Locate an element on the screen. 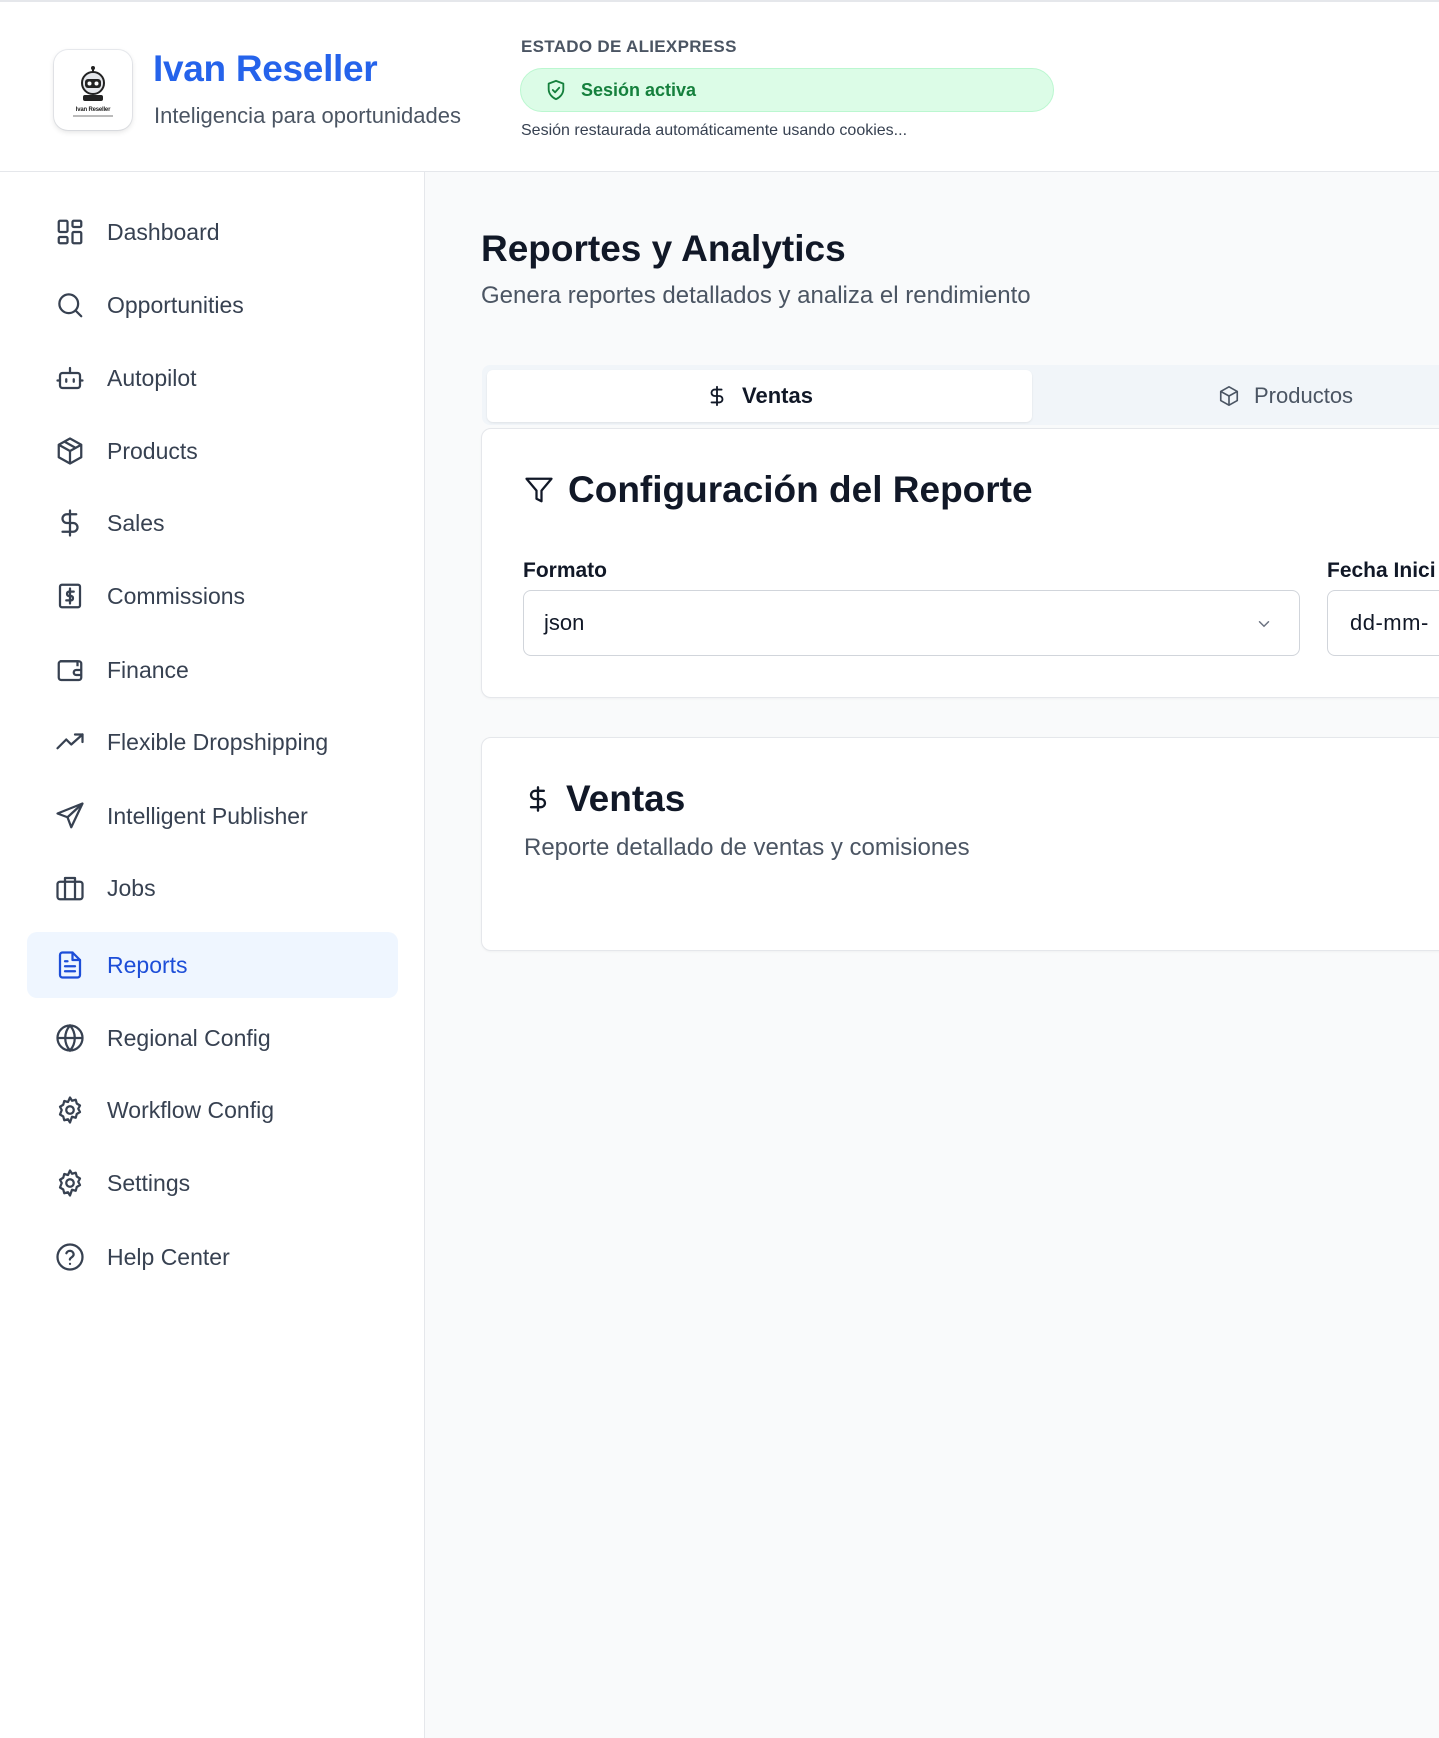 The image size is (1439, 1738). sidebar-item-intelligent-publisher: Intelligent Publisher is located at coordinates (212, 816).